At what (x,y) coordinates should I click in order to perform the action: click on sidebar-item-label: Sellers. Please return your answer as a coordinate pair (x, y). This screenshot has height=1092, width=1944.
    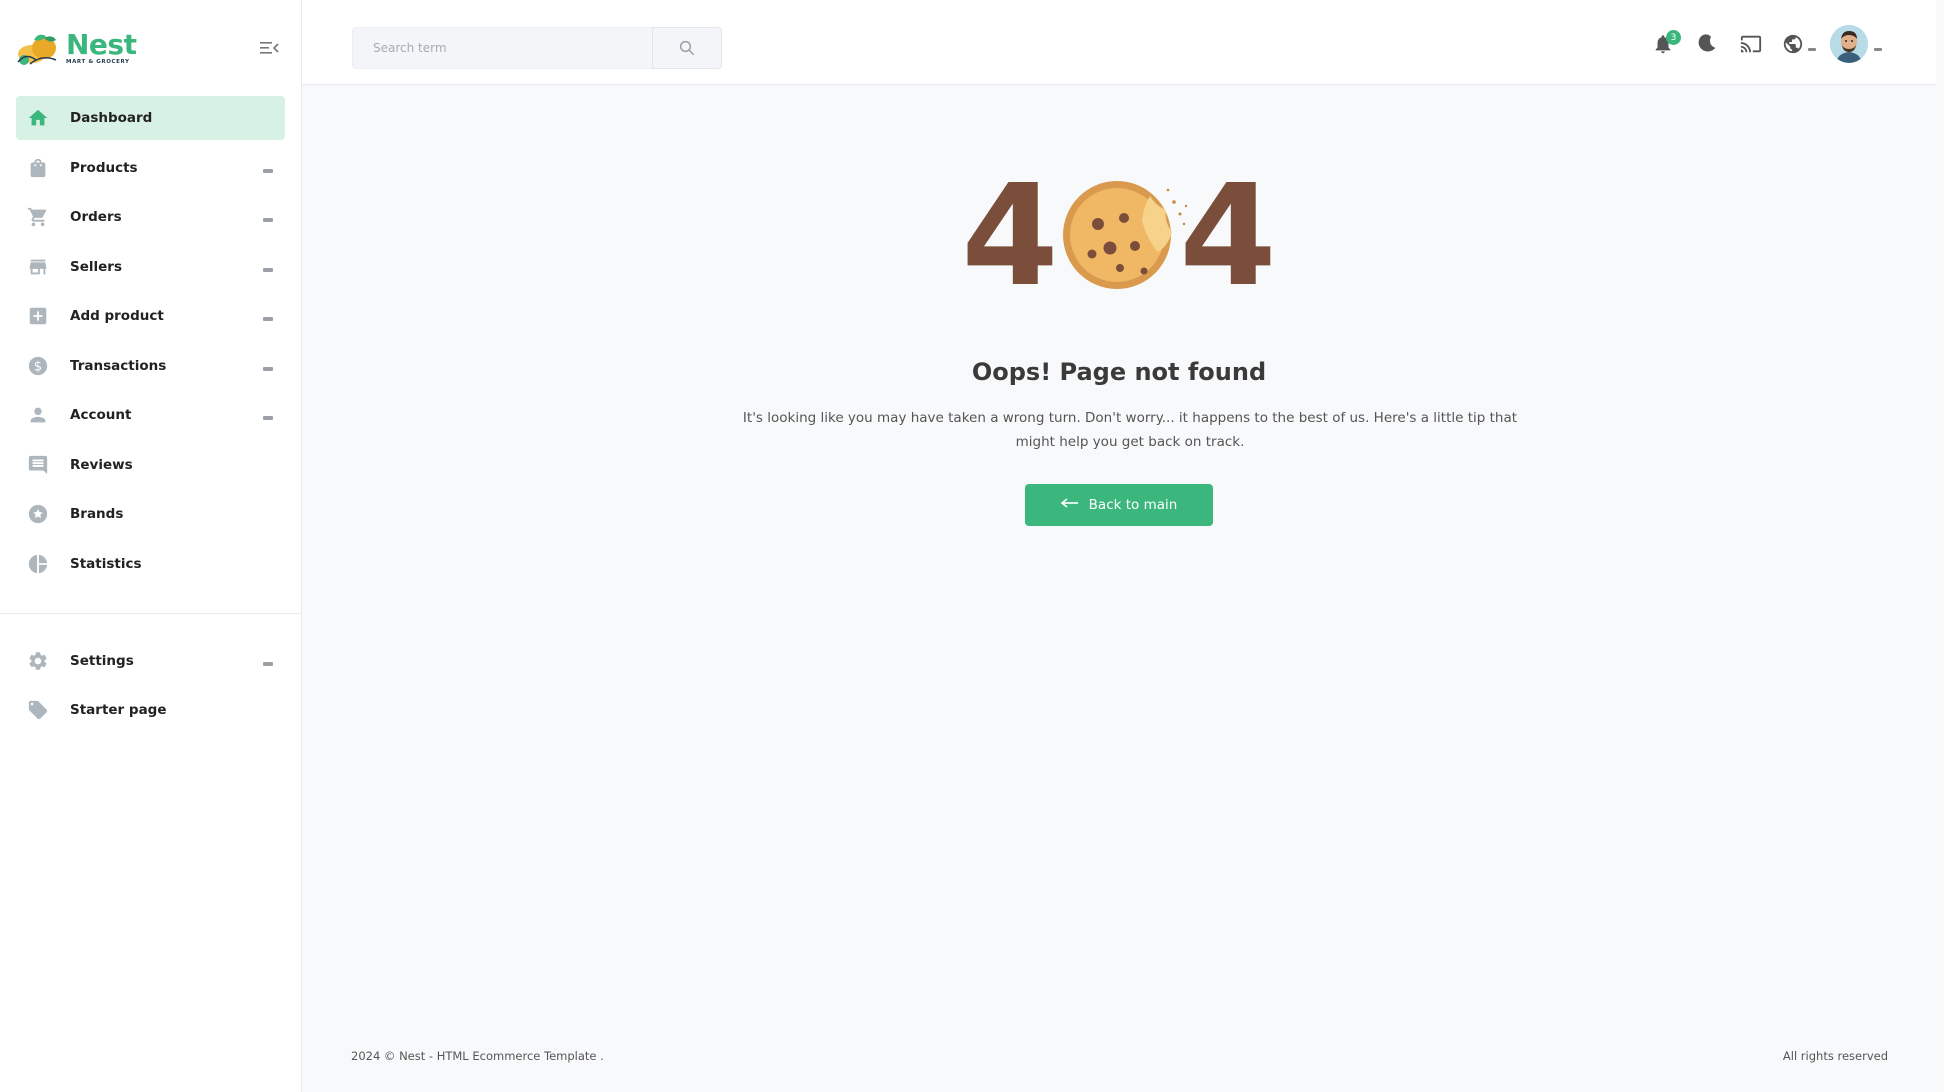
    Looking at the image, I should click on (96, 266).